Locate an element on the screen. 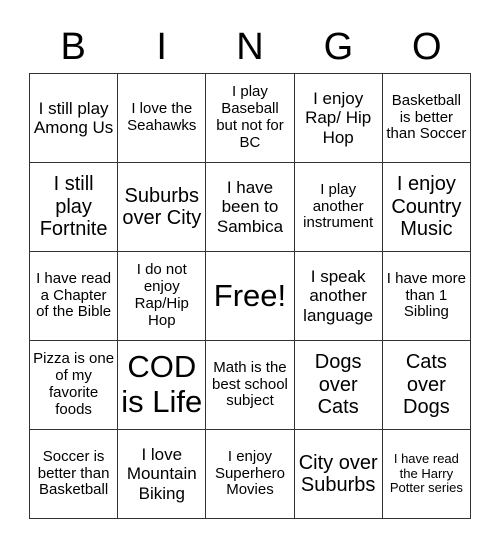  bingo-cell: I love Mountain Biking is located at coordinates (162, 474).